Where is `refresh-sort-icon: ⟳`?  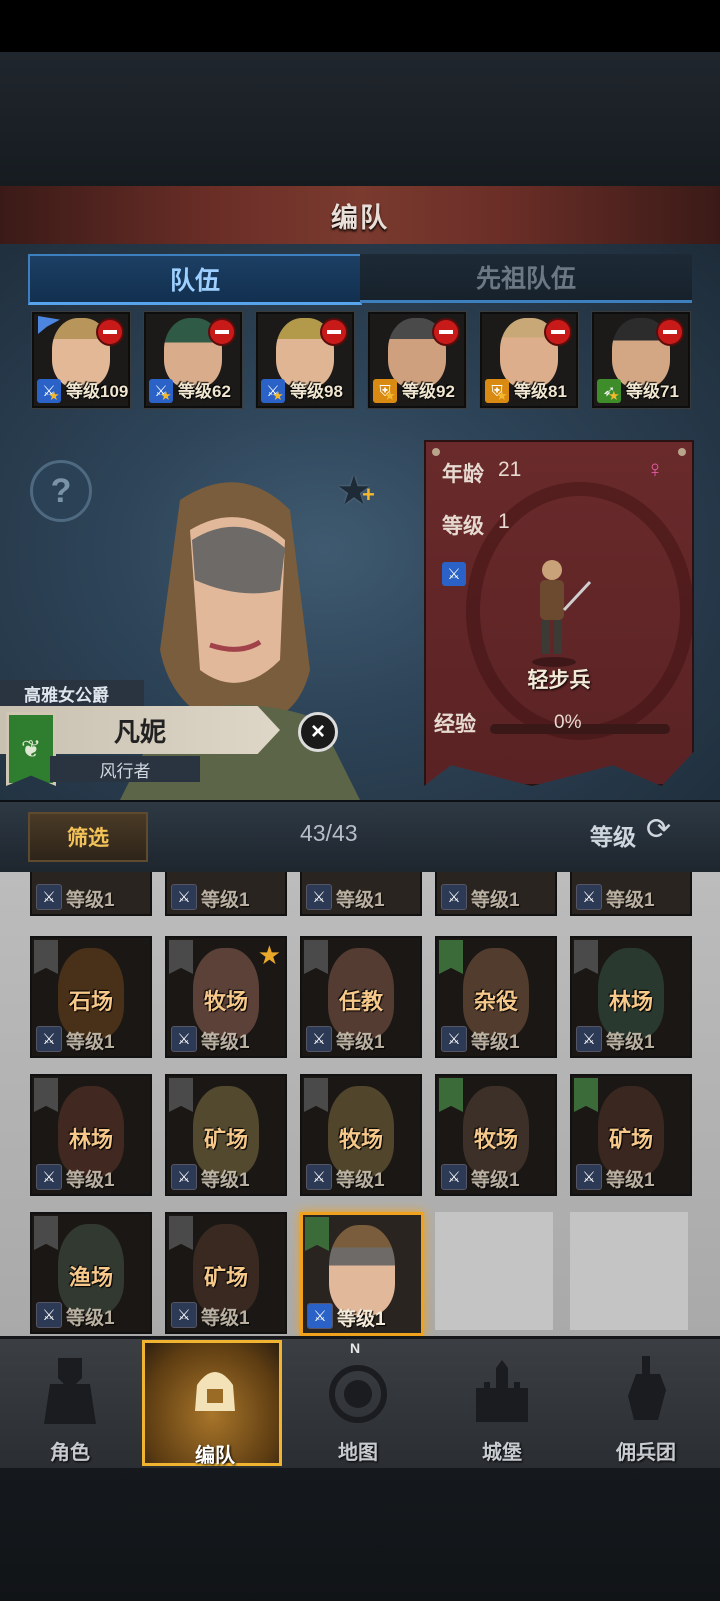 refresh-sort-icon: ⟳ is located at coordinates (662, 830).